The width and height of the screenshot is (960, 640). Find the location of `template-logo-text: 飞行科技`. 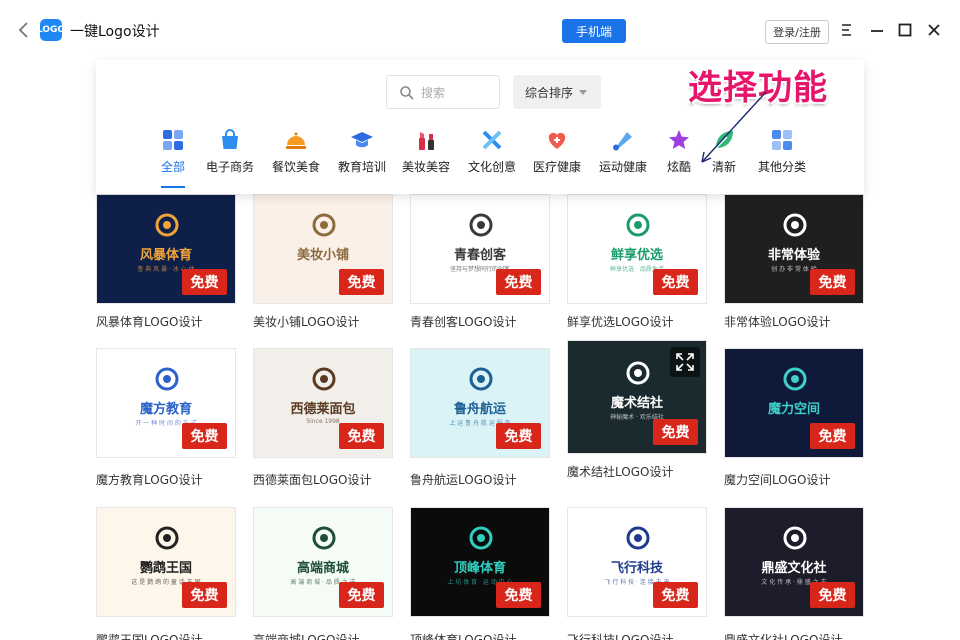

template-logo-text: 飞行科技 is located at coordinates (636, 568).